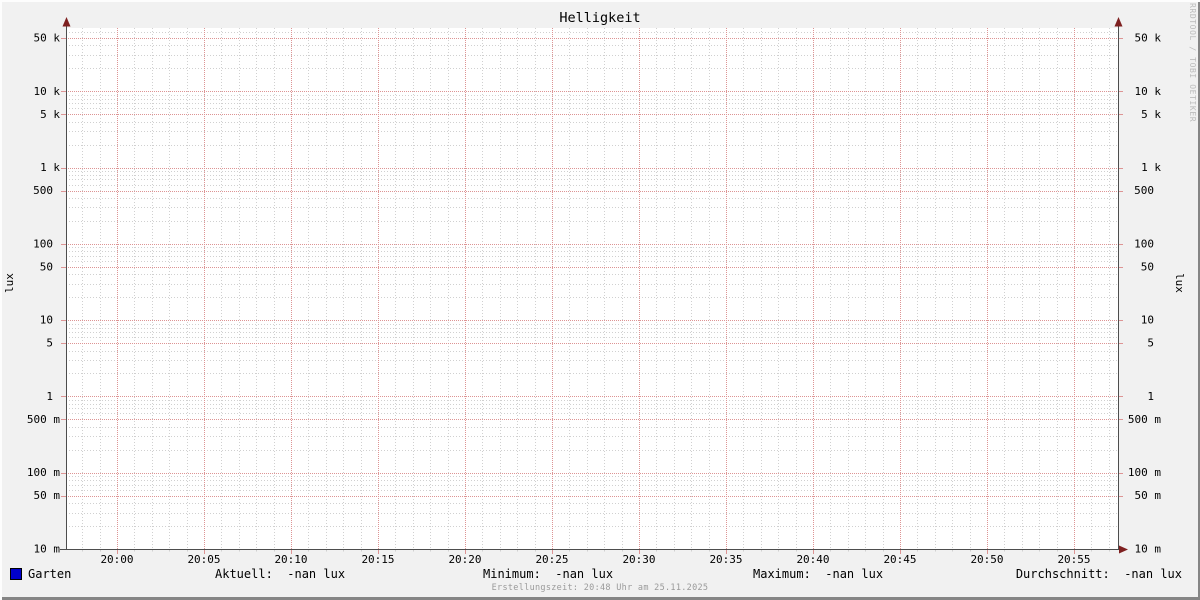 The height and width of the screenshot is (600, 1200). What do you see at coordinates (46, 266) in the screenshot?
I see `y-tick-label-left: 50` at bounding box center [46, 266].